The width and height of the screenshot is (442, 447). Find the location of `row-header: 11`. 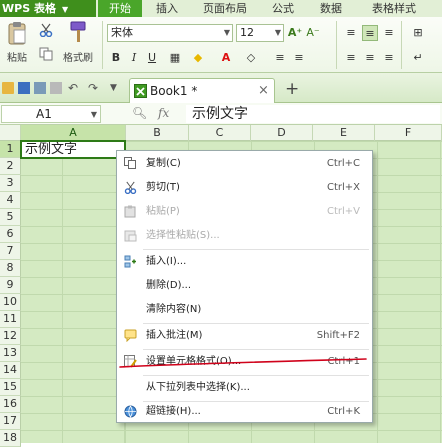

row-header: 11 is located at coordinates (10, 319).